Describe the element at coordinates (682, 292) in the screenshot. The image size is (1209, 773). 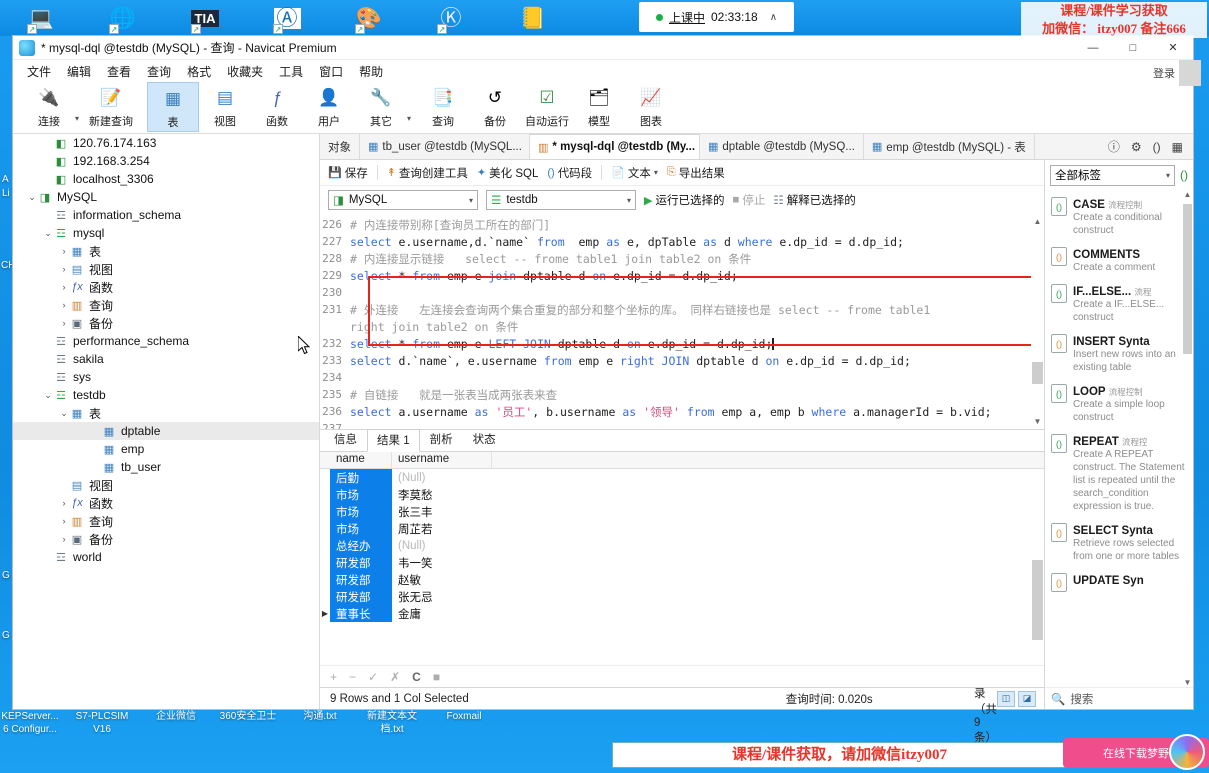
I see `code-line: 230` at that location.